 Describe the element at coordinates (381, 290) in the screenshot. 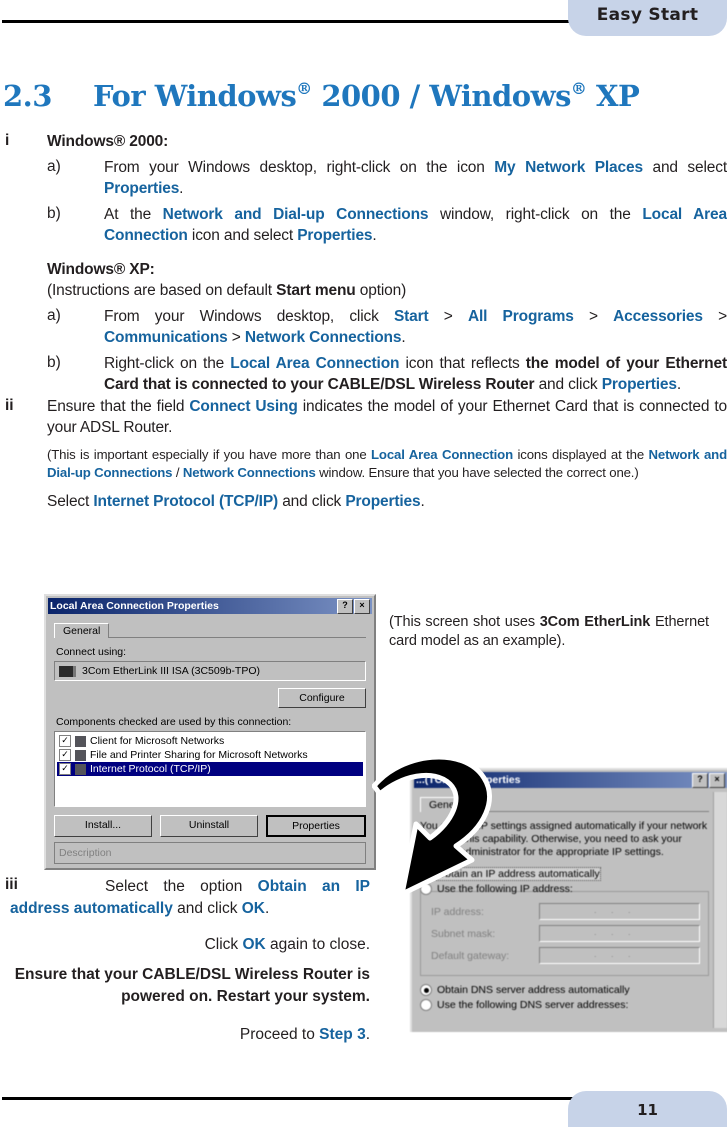

I see `text: option)` at that location.